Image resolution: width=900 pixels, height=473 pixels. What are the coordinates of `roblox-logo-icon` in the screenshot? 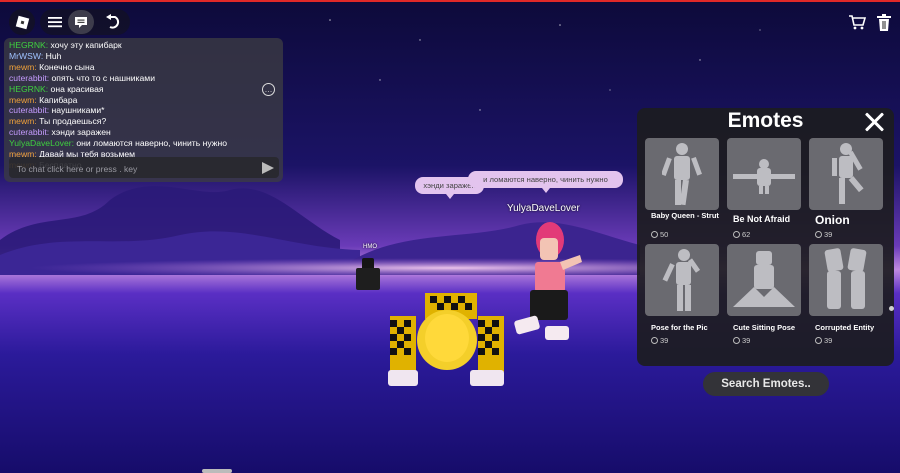 It's located at (22, 22).